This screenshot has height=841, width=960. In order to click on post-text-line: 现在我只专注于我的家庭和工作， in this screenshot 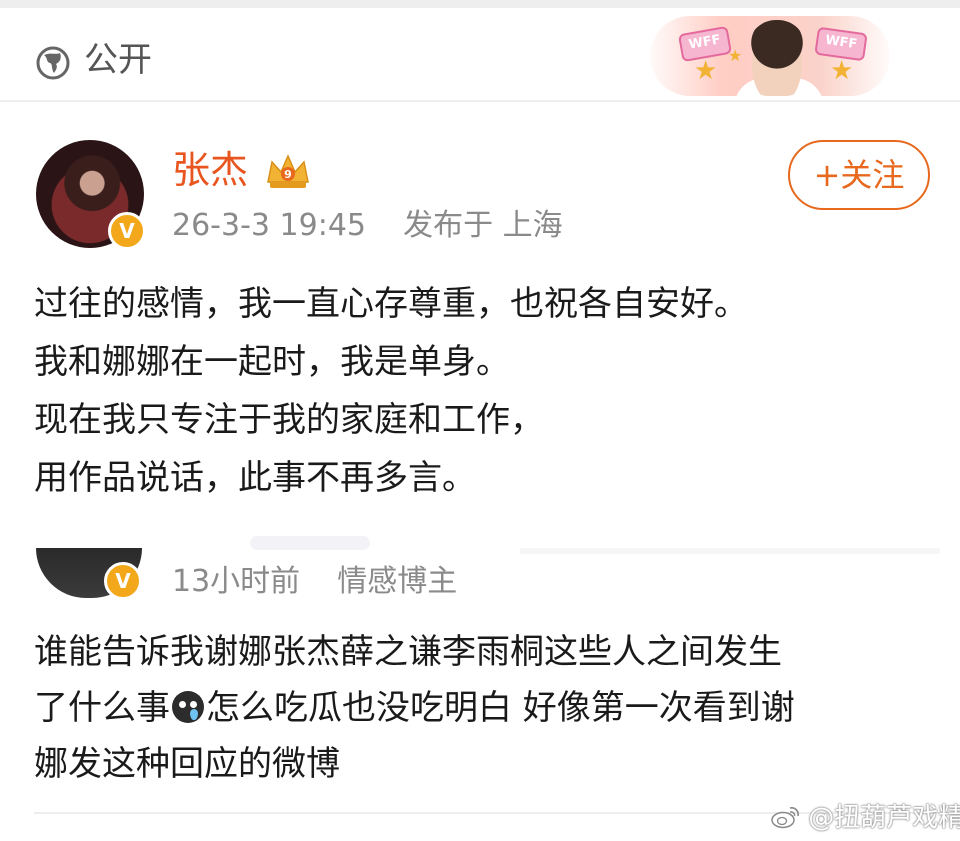, I will do `click(289, 420)`.